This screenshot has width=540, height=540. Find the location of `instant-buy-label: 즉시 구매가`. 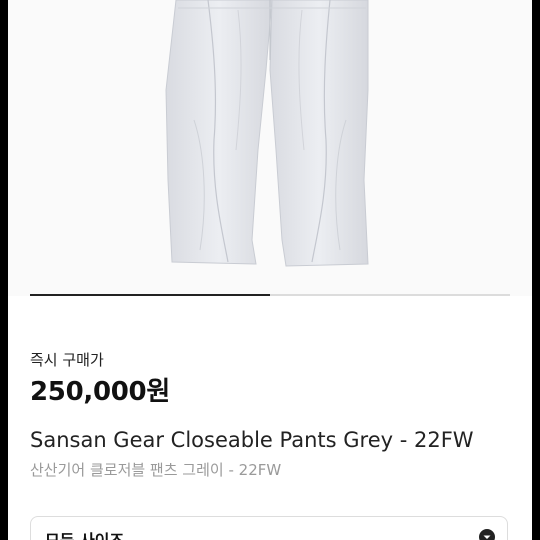

instant-buy-label: 즉시 구매가 is located at coordinates (67, 360).